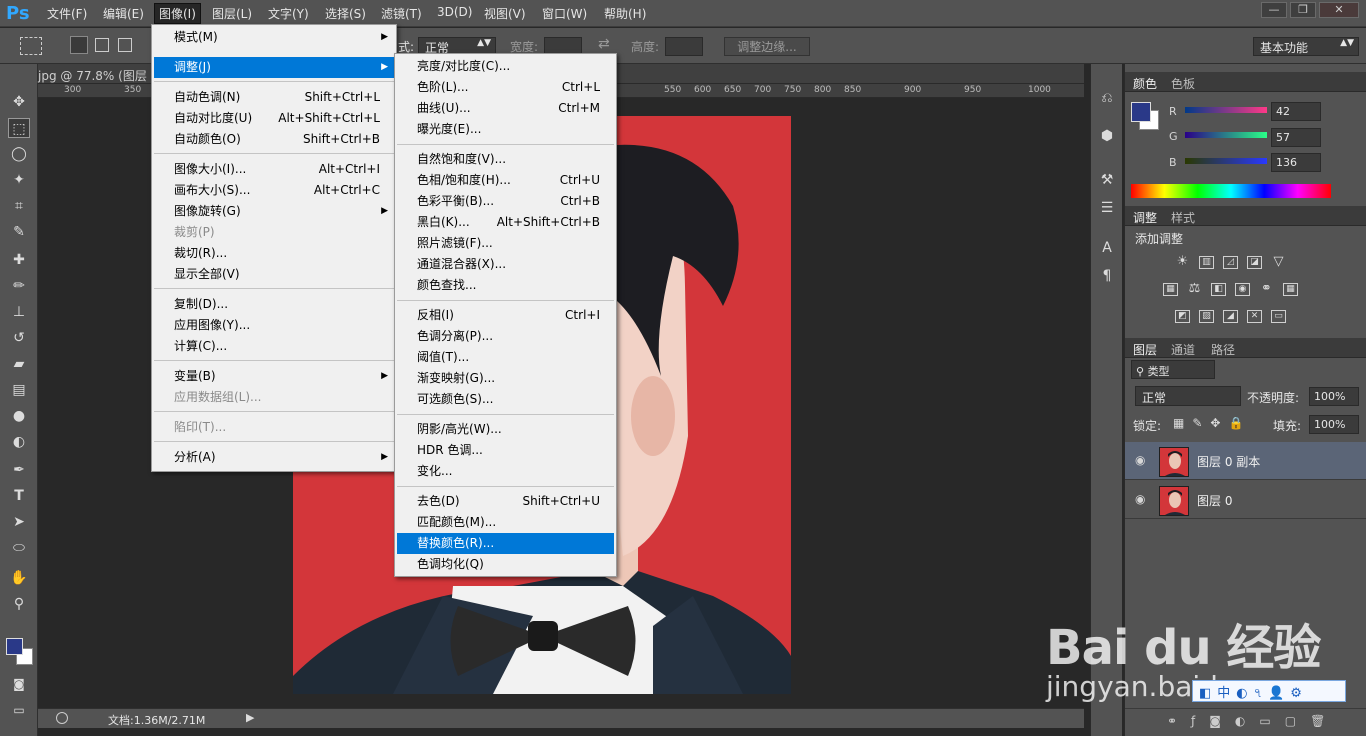 The width and height of the screenshot is (1366, 736). Describe the element at coordinates (1214, 500) in the screenshot. I see `layer-name: 图层 0` at that location.